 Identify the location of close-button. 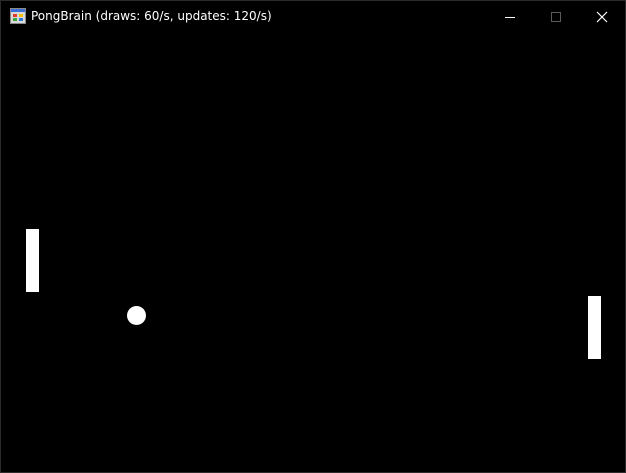
(602, 16).